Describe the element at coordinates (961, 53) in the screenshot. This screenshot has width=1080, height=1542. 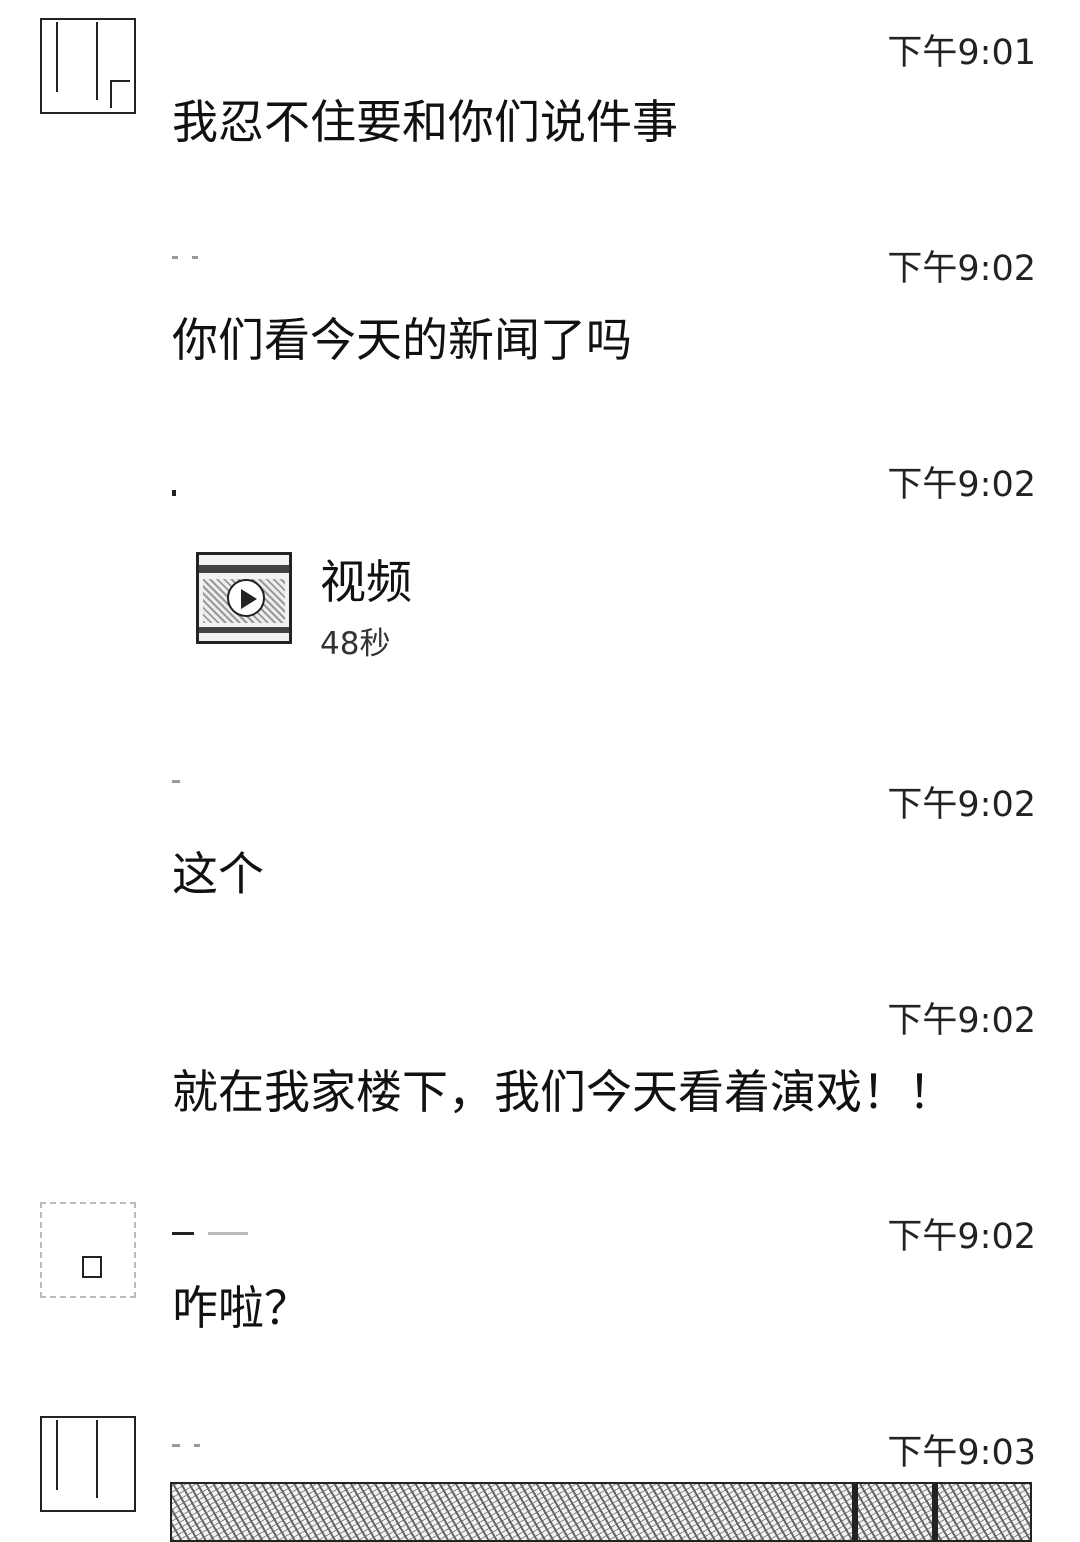
I see `message-time: 下午9:01` at that location.